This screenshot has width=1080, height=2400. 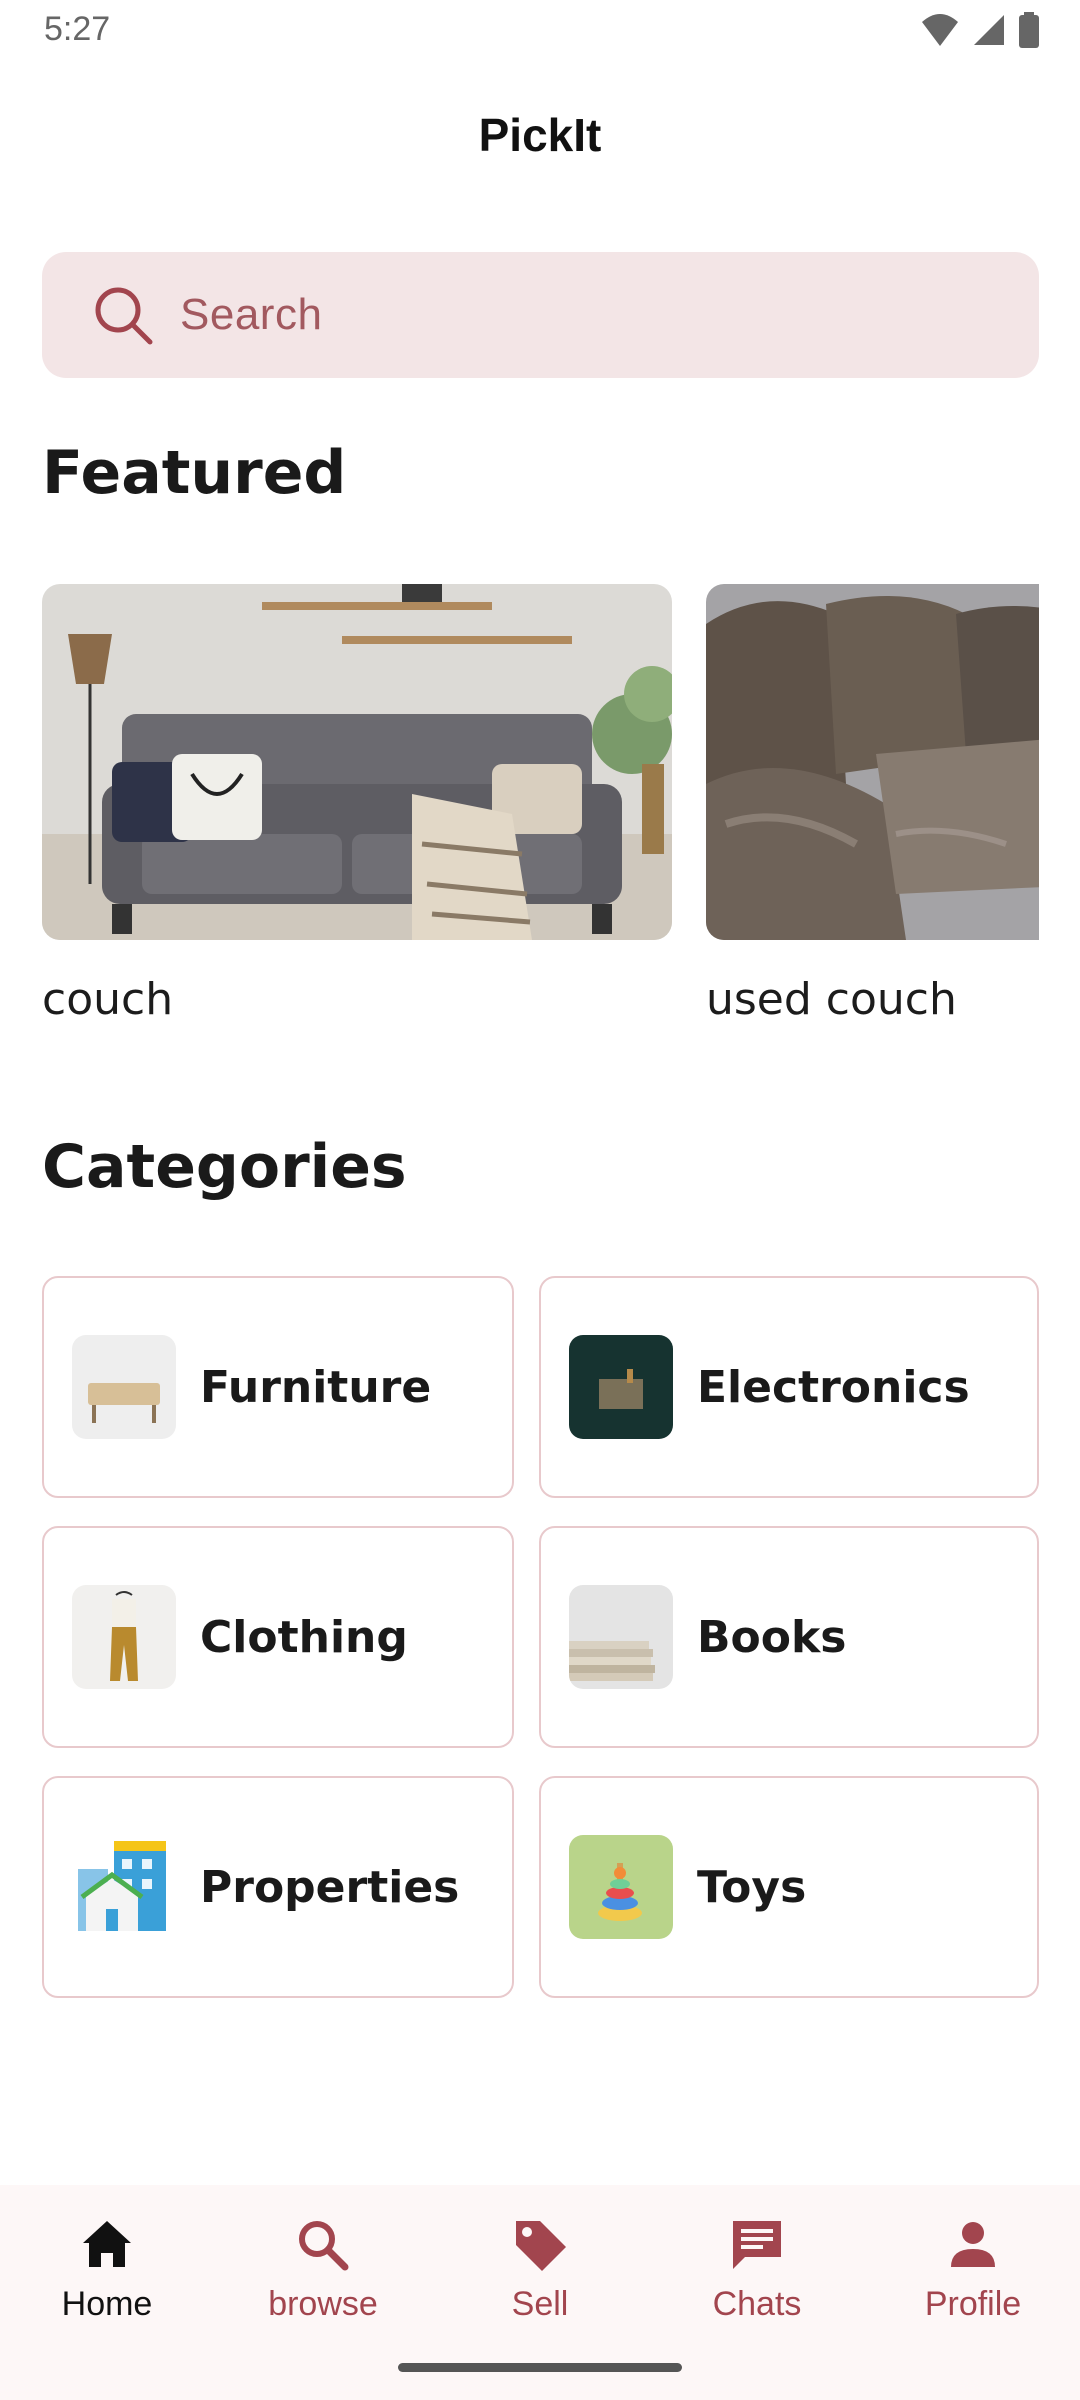 I want to click on nav-browse: browse, so click(x=323, y=2269).